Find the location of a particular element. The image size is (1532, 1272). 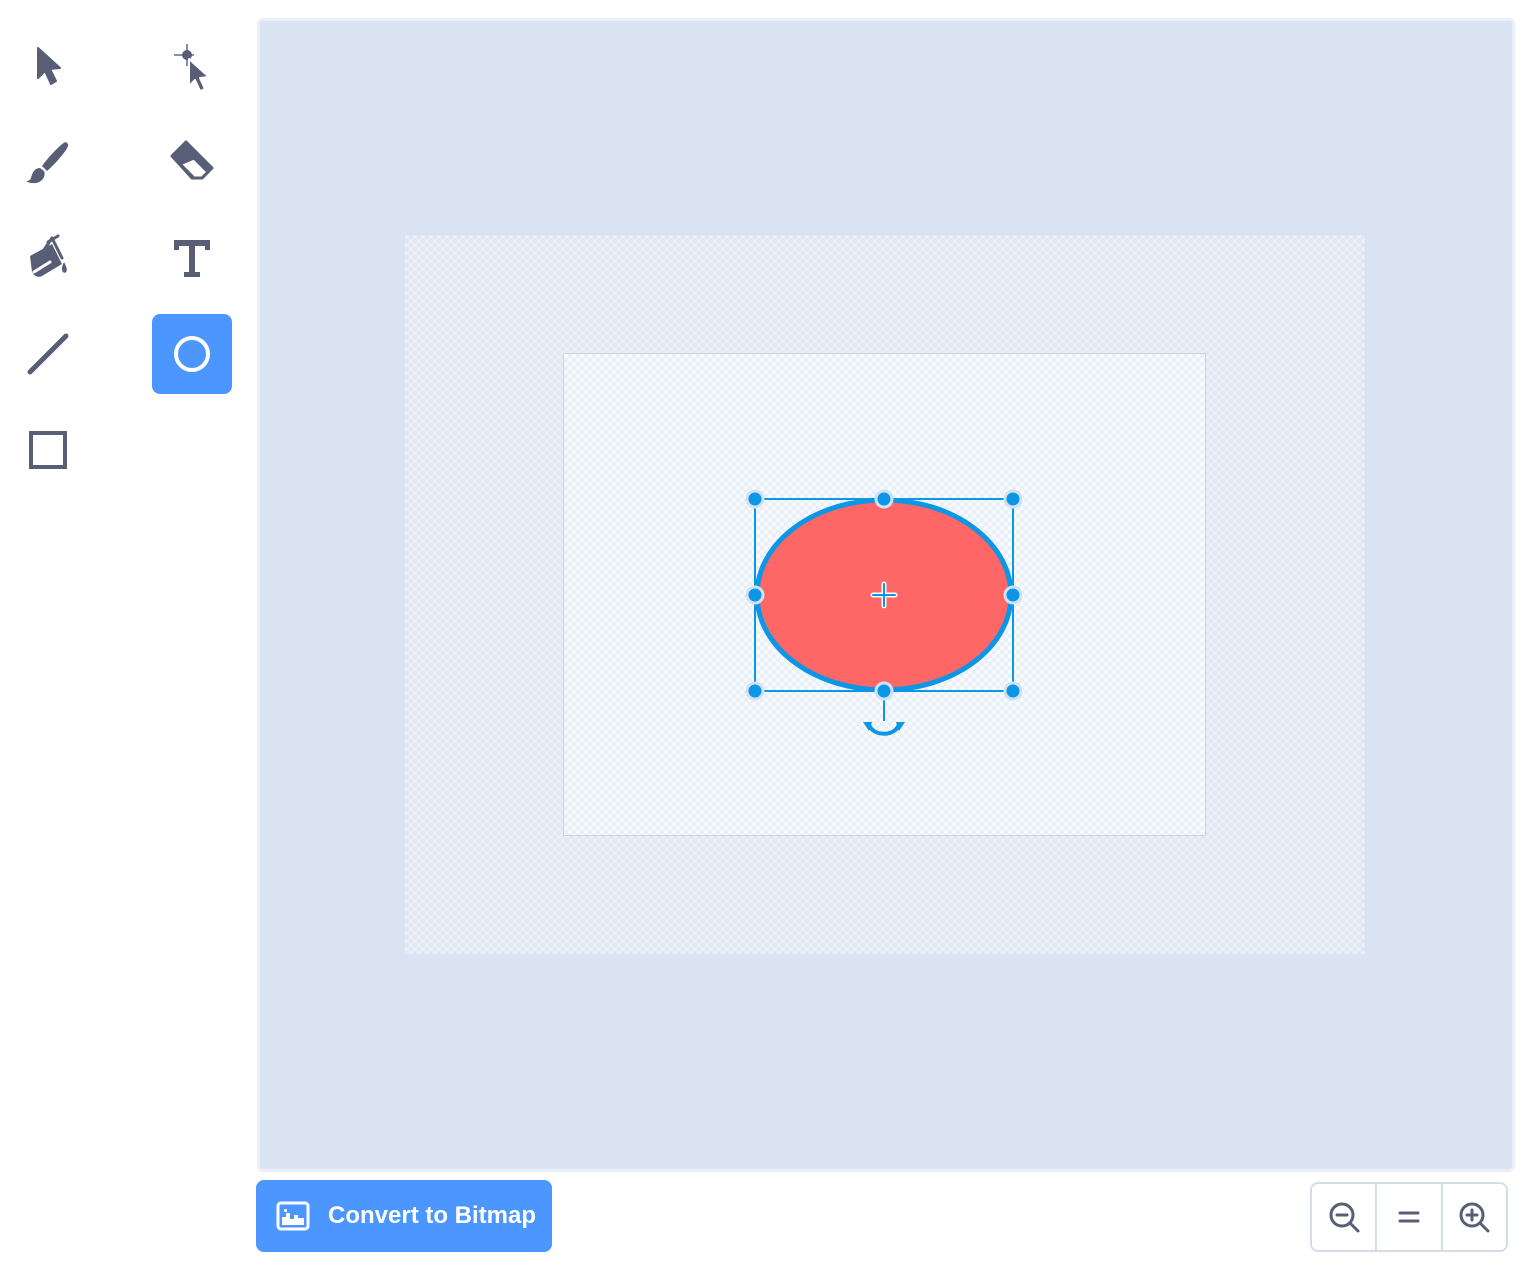

eraser-icon is located at coordinates (192, 160).